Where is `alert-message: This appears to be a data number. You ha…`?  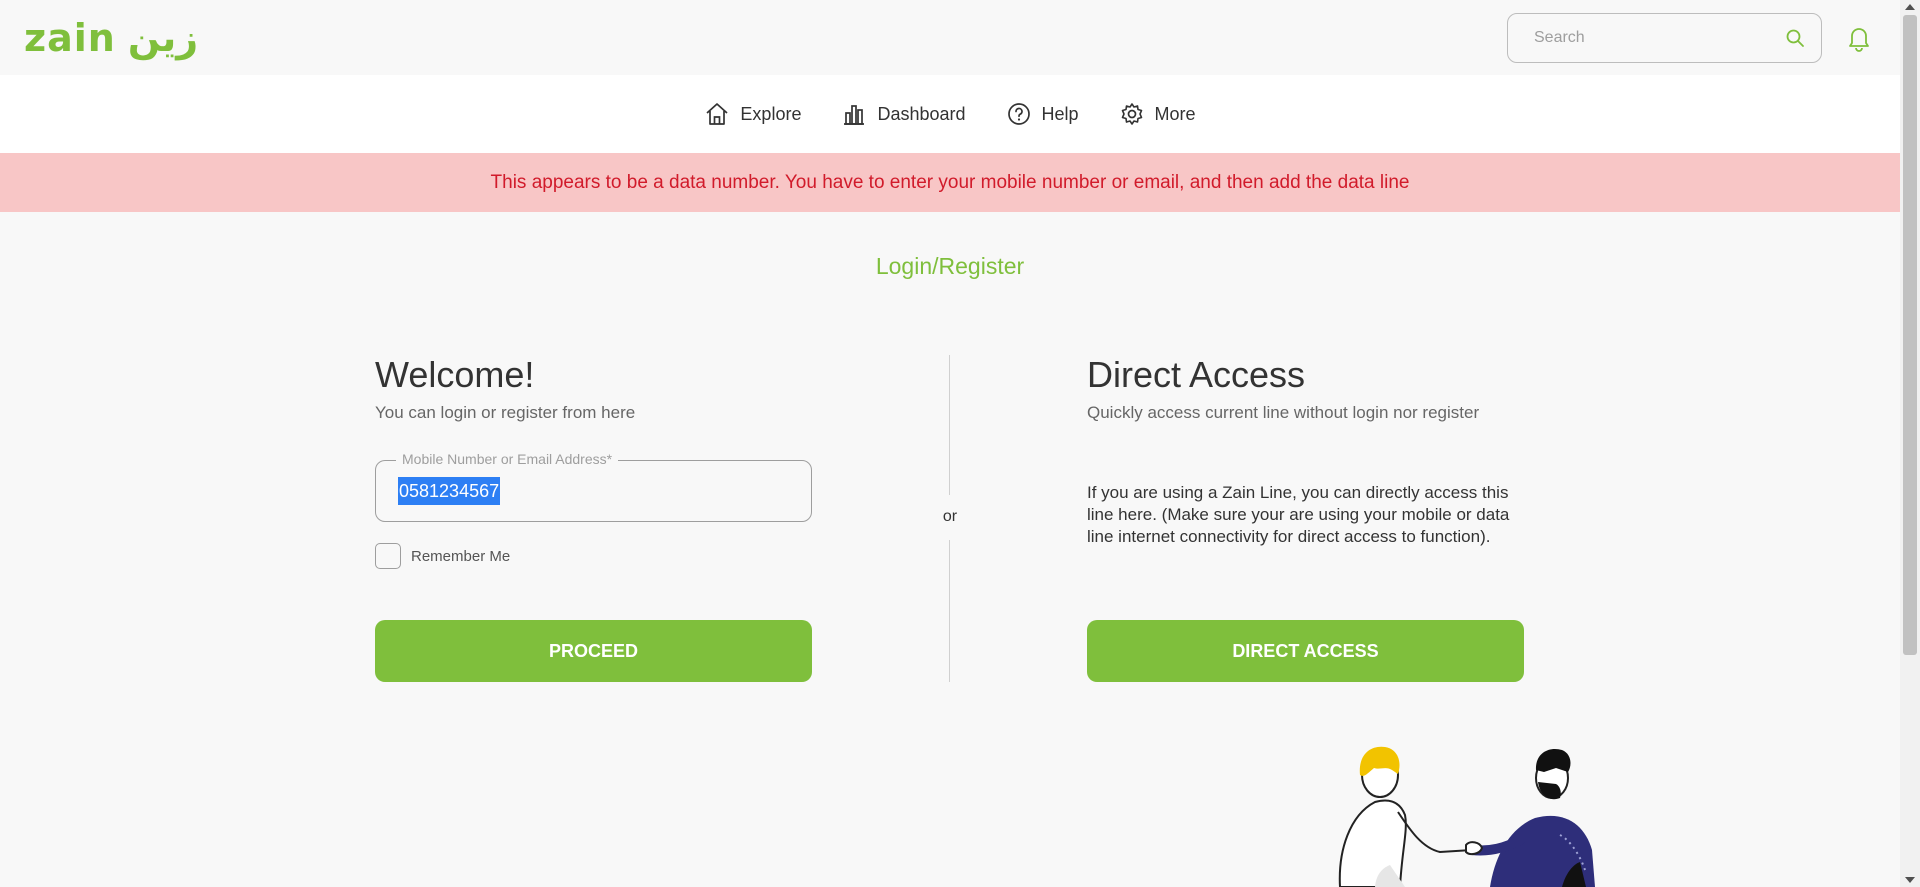 alert-message: This appears to be a data number. You ha… is located at coordinates (950, 182).